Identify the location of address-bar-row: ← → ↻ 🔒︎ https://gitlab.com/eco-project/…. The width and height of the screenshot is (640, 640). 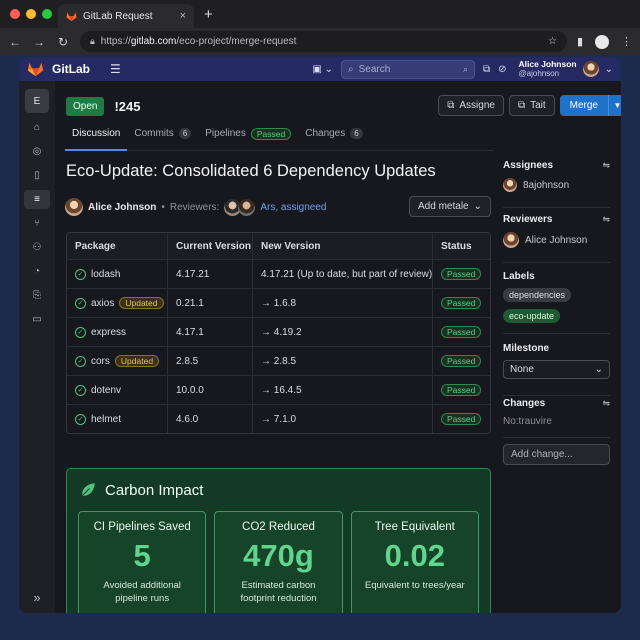
(320, 41).